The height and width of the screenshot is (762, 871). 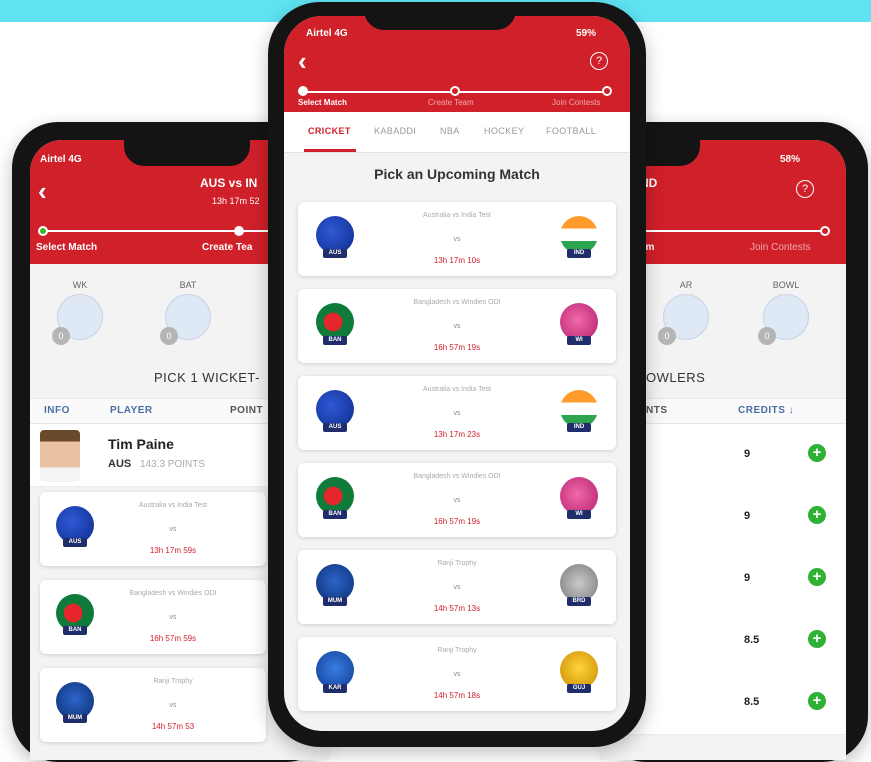 I want to click on sport-tabs: CRICKET KABADDI NBA HOCKEY FOOTBALL, so click(x=457, y=132).